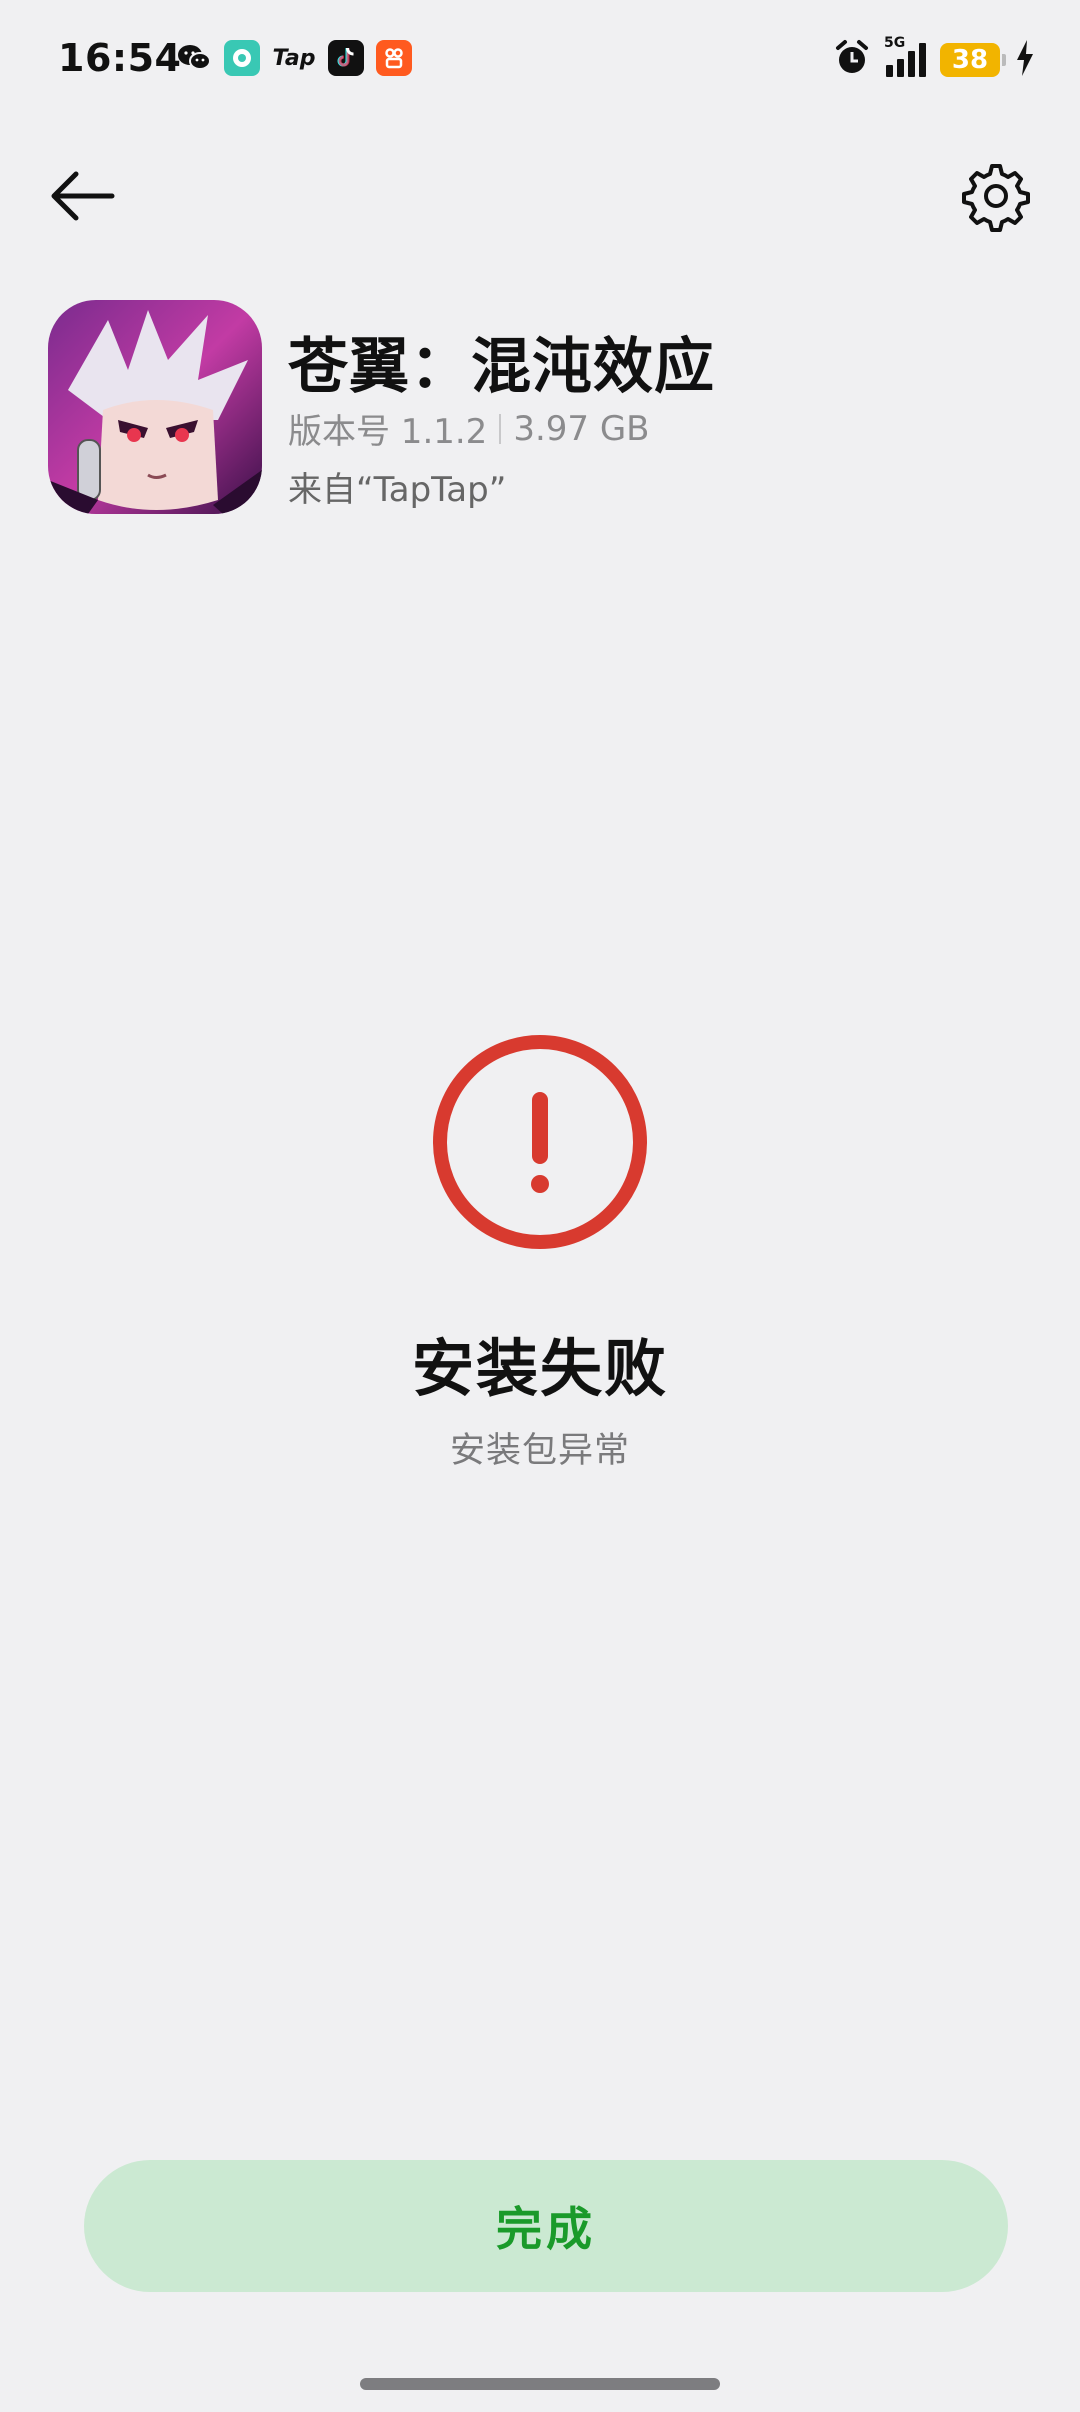 This screenshot has width=1080, height=2412. I want to click on status-right: 5G 38, so click(934, 58).